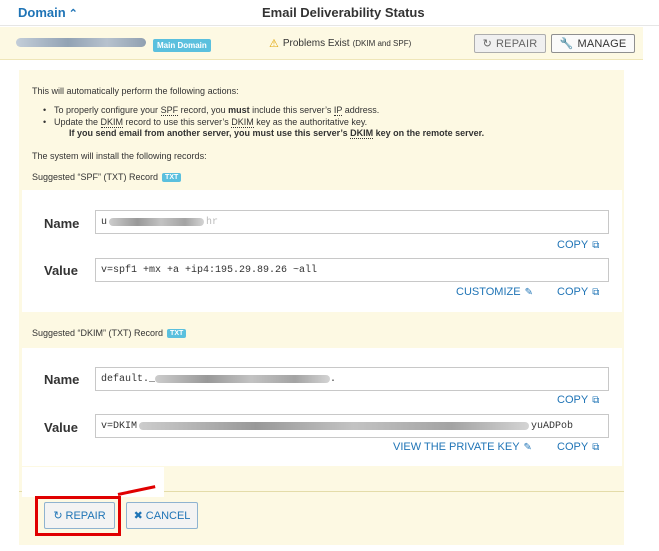 The height and width of the screenshot is (551, 659). Describe the element at coordinates (168, 515) in the screenshot. I see `cancel-button-label: CANCEL` at that location.